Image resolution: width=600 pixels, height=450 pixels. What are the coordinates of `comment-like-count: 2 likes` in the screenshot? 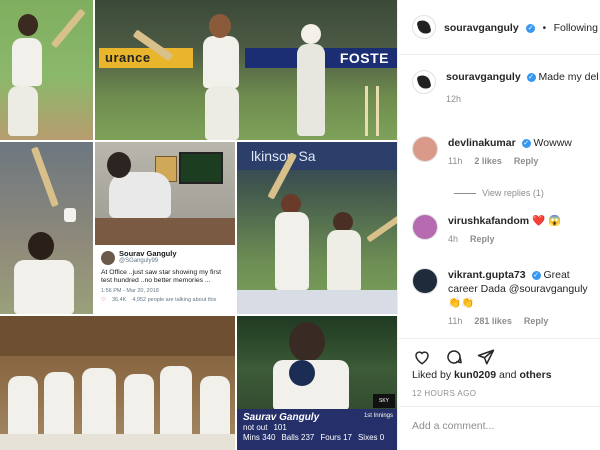 It's located at (488, 161).